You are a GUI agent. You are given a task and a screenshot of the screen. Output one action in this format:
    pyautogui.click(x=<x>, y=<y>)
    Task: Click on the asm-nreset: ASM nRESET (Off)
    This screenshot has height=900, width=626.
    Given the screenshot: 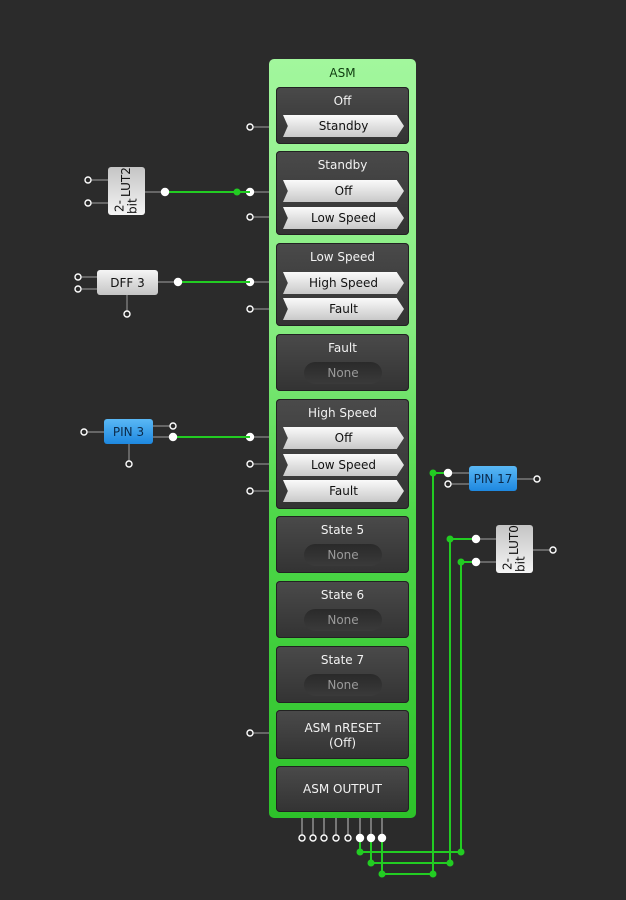 What is the action you would take?
    pyautogui.click(x=342, y=734)
    